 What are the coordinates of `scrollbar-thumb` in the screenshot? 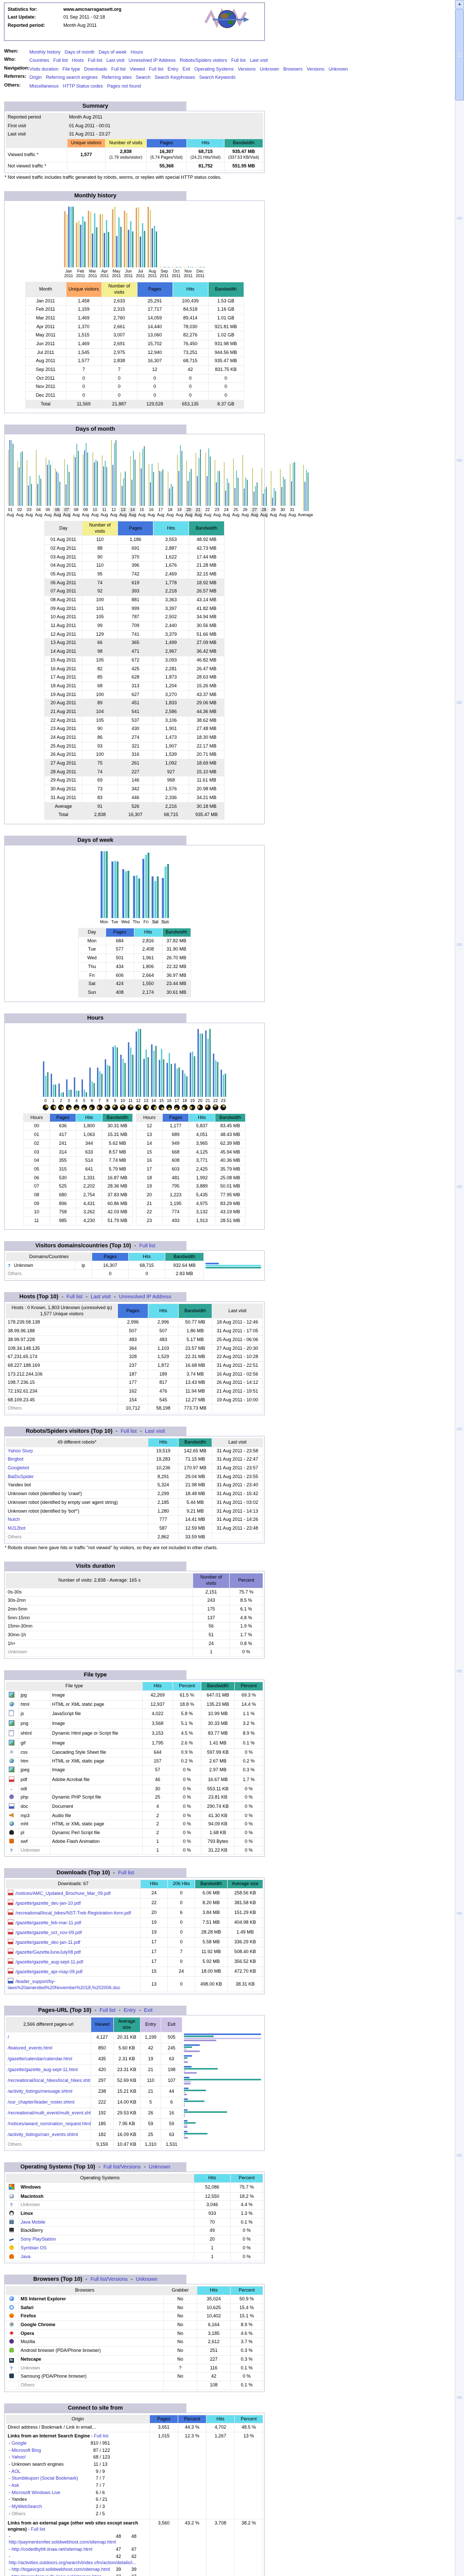 It's located at (459, 54).